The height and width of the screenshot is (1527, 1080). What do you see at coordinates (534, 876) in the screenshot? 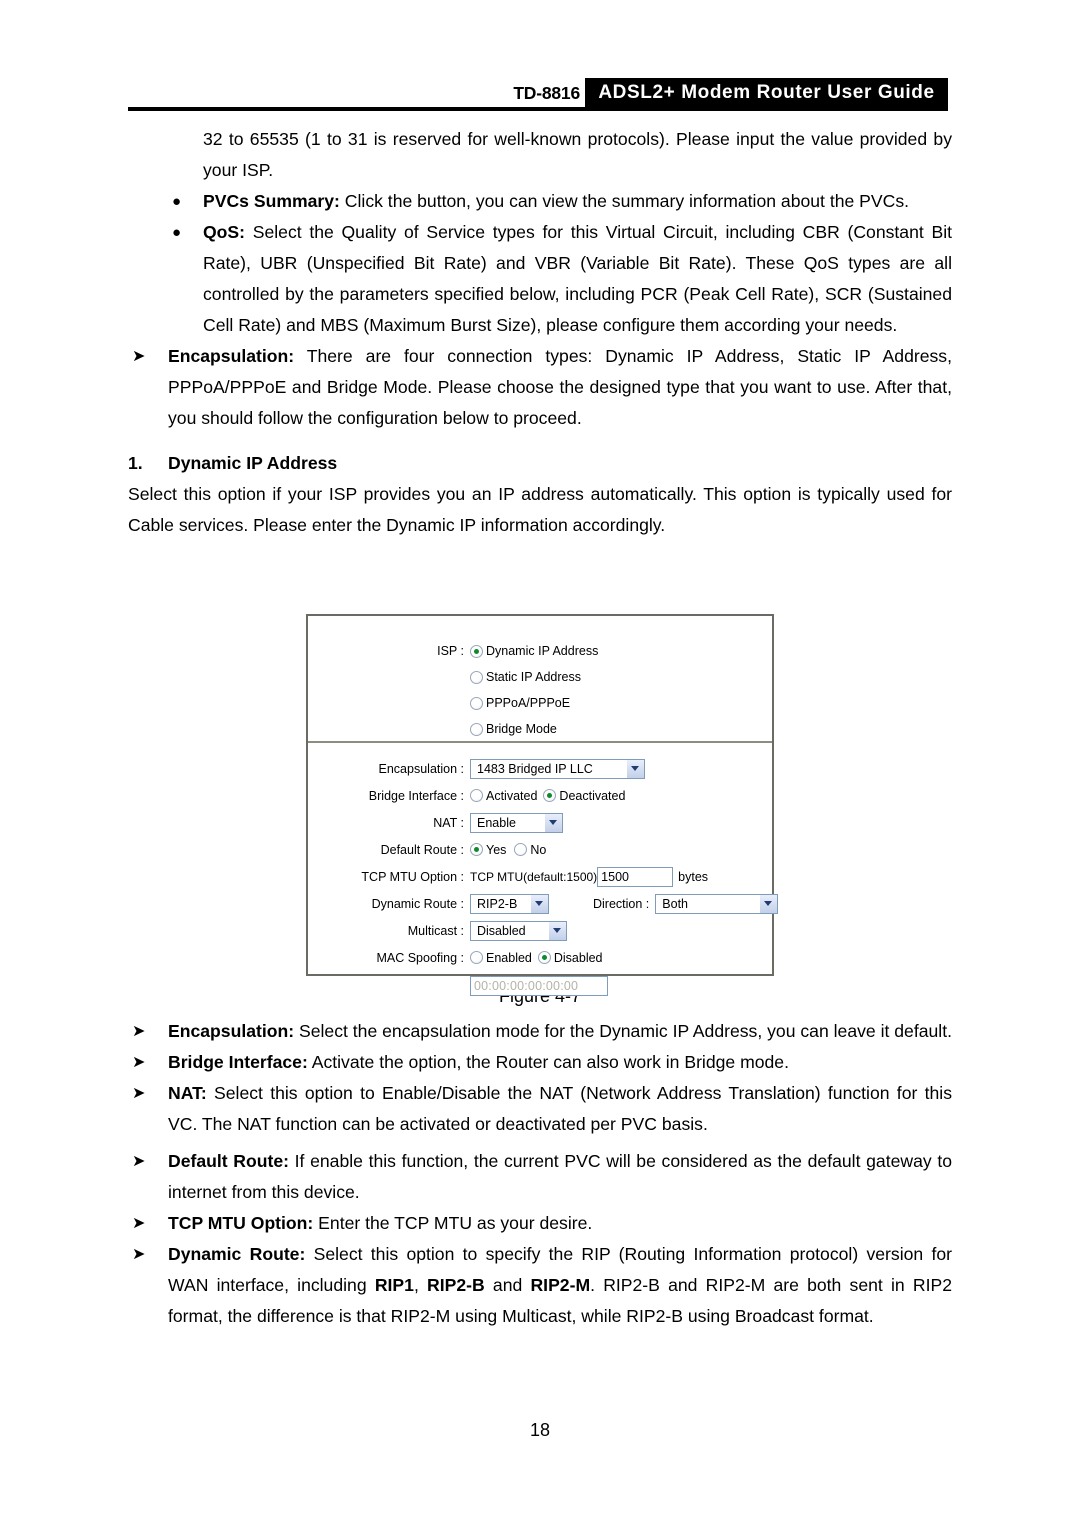
I see `tcp-mtu-hint: TCP MTU(default:1500)` at bounding box center [534, 876].